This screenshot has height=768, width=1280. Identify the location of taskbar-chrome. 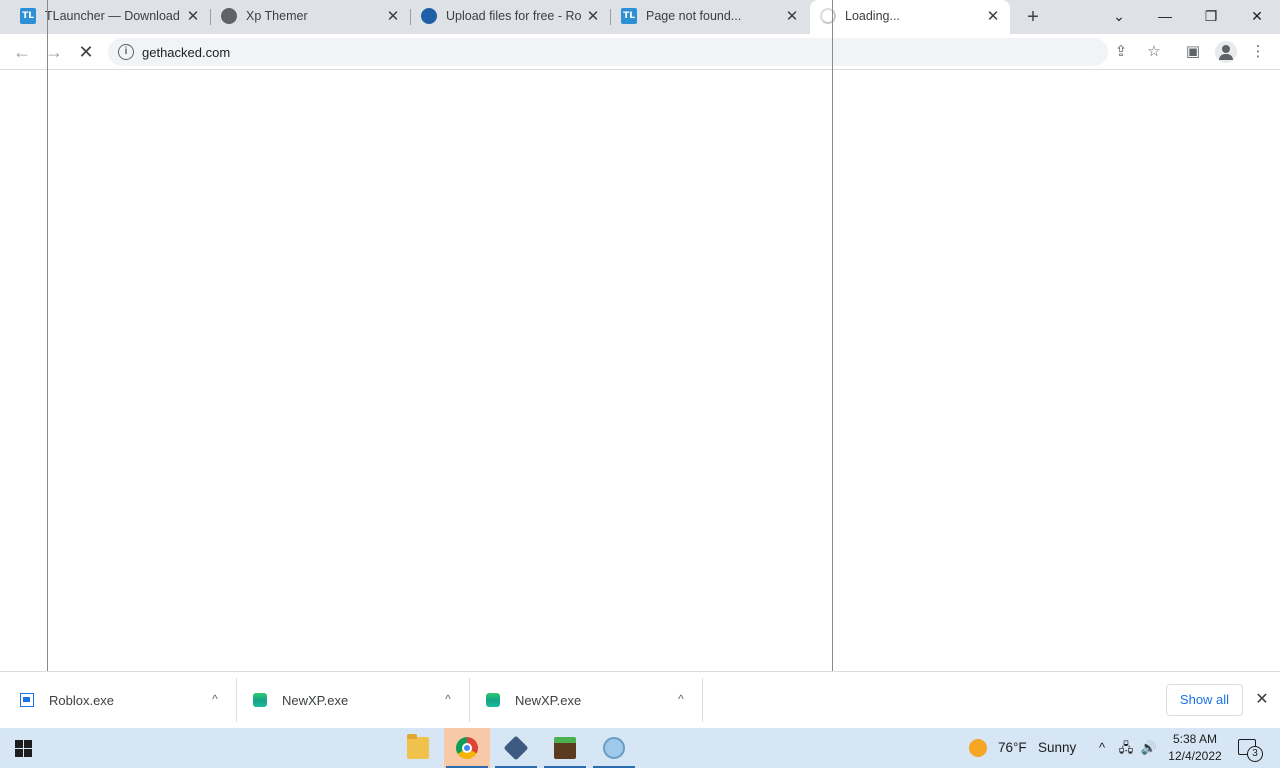
(467, 748).